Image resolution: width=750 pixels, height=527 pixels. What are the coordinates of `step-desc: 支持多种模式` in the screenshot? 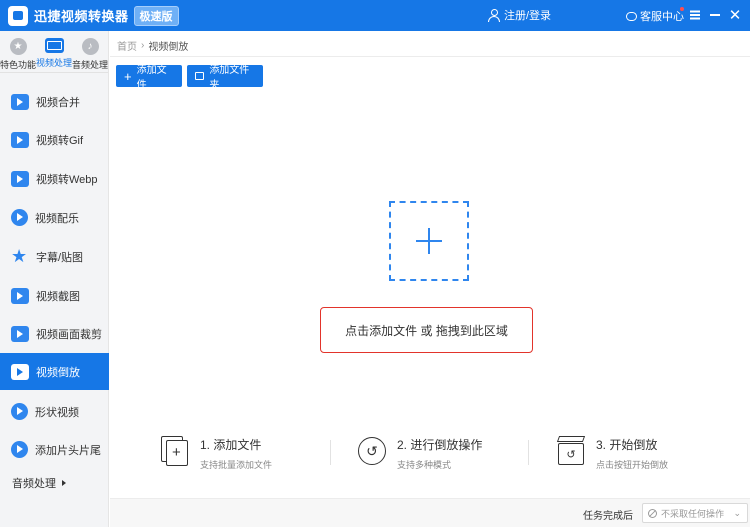 It's located at (424, 465).